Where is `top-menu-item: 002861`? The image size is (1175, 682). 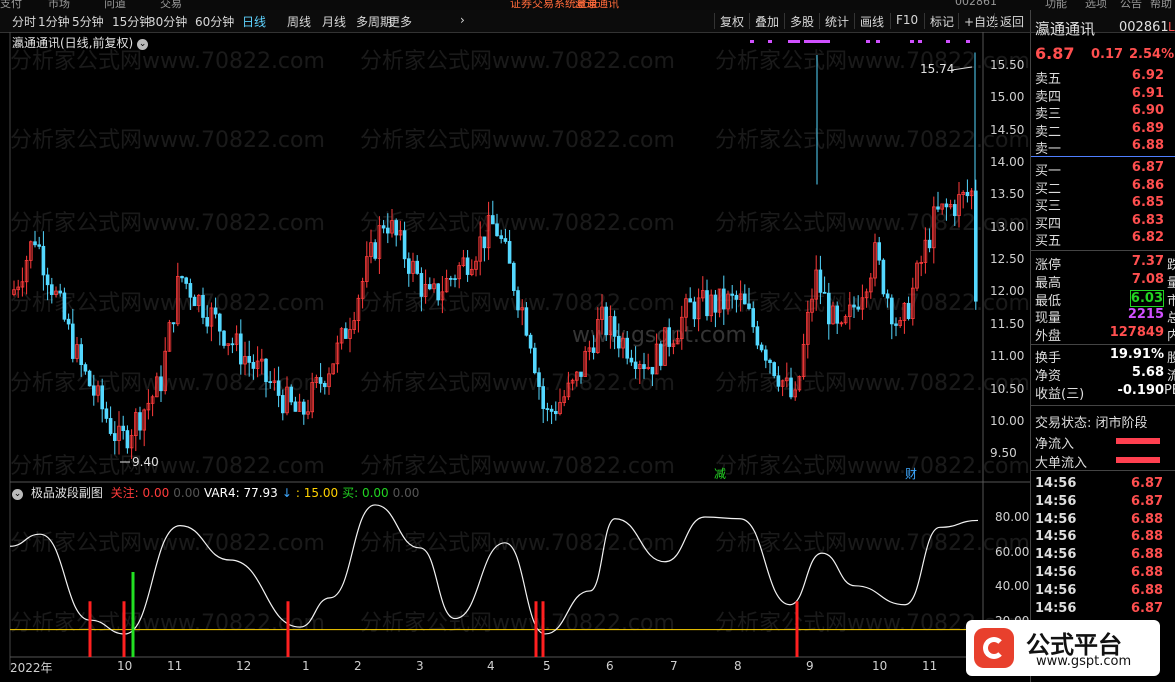
top-menu-item: 002861 is located at coordinates (976, 4).